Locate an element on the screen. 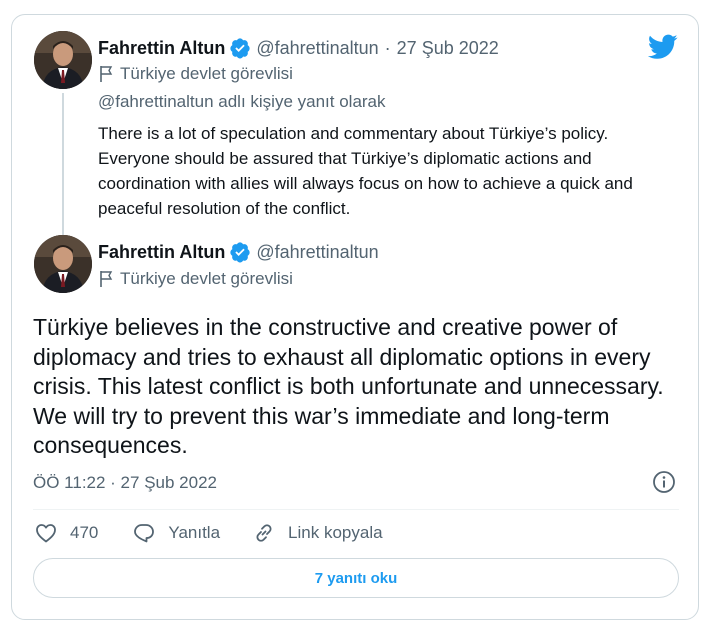 This screenshot has width=718, height=638. read-replies-button: 7 yanıtı oku is located at coordinates (356, 578).